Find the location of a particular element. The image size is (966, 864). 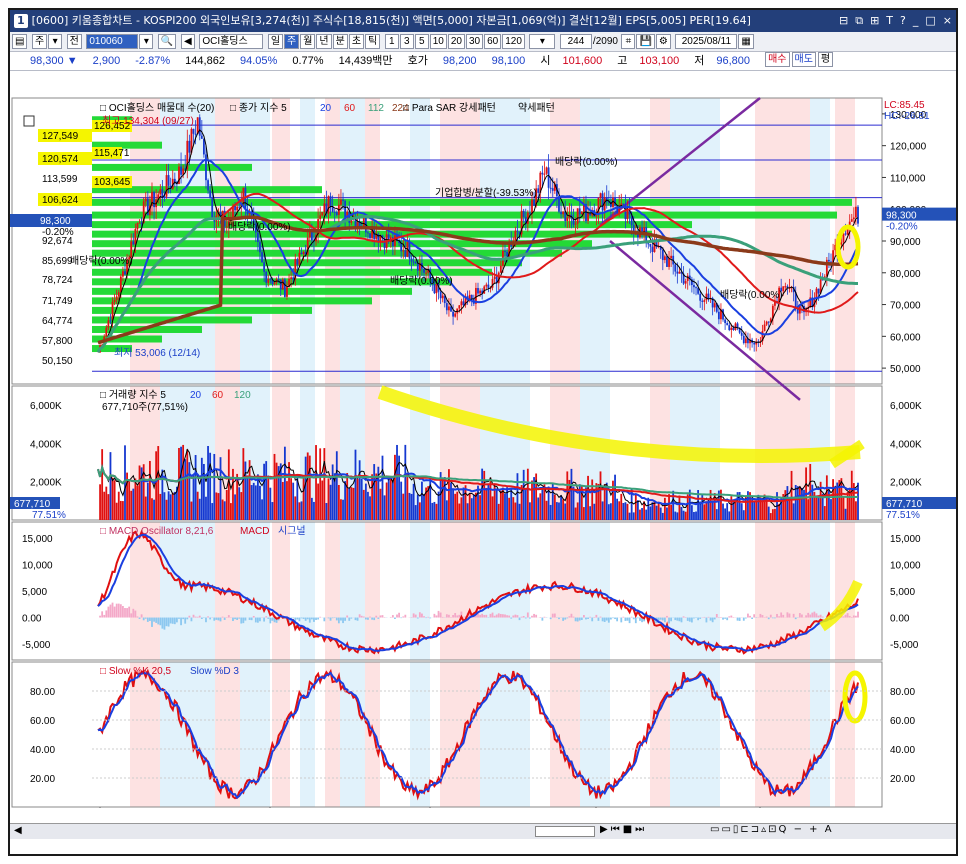

macd-legend-line: MACD is located at coordinates (254, 531).